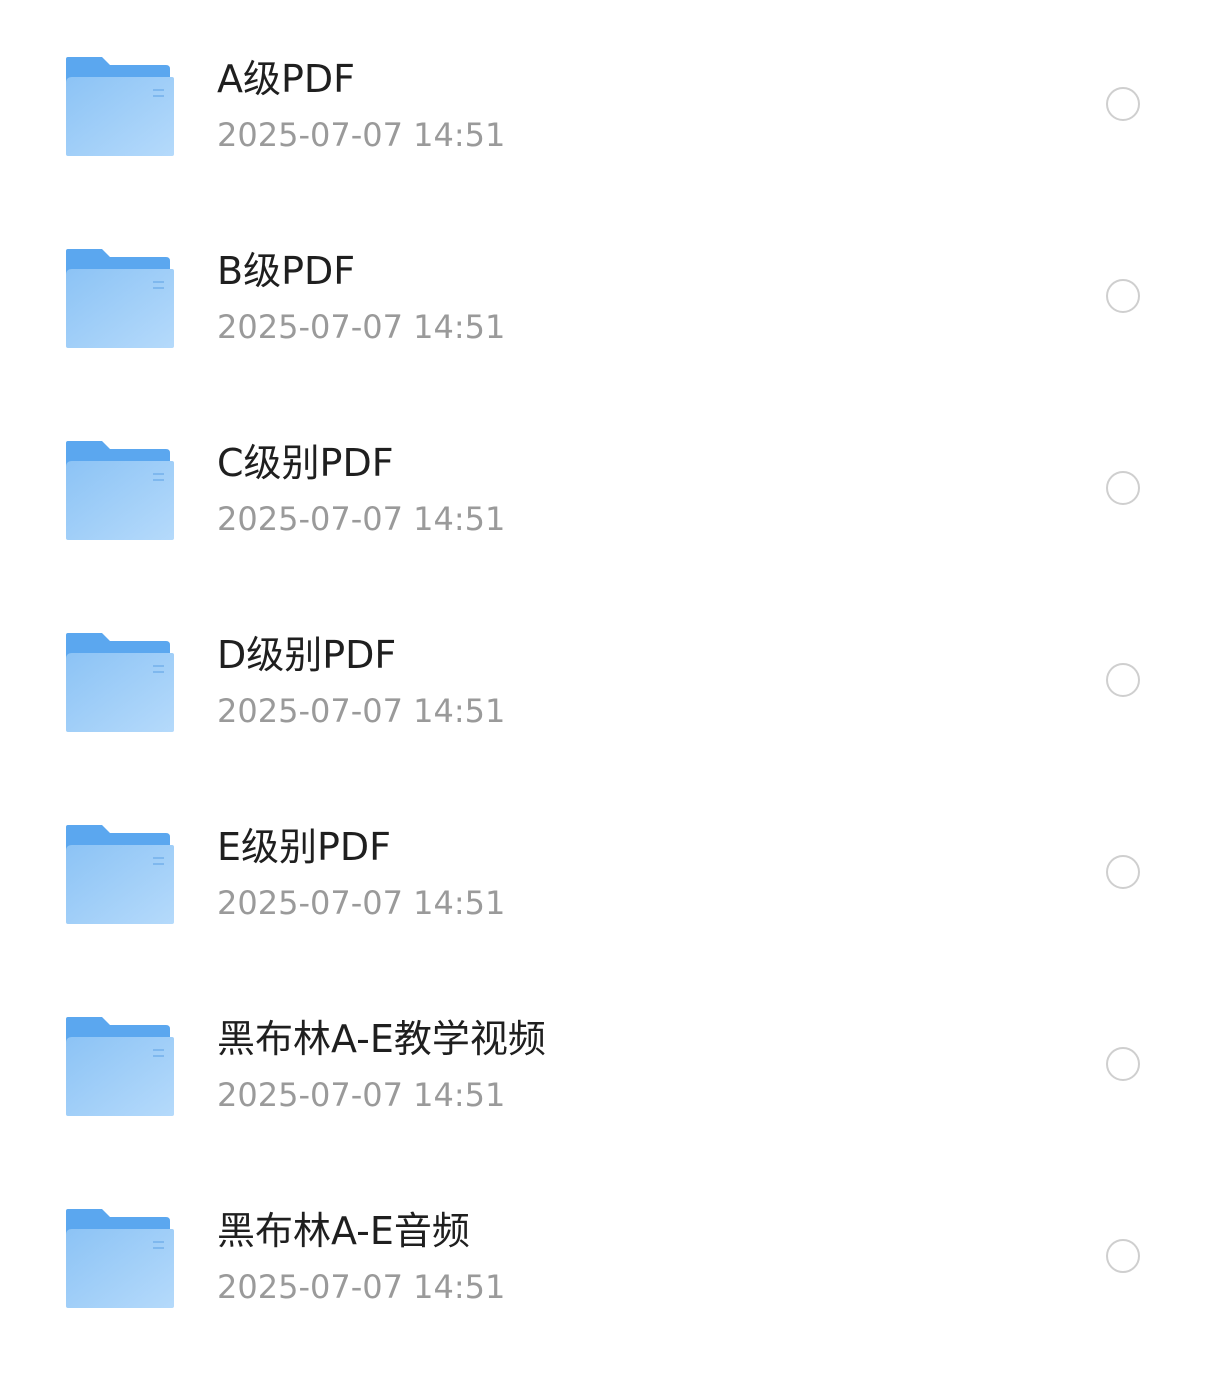  What do you see at coordinates (307, 655) in the screenshot?
I see `folder-name: D级别PDF` at bounding box center [307, 655].